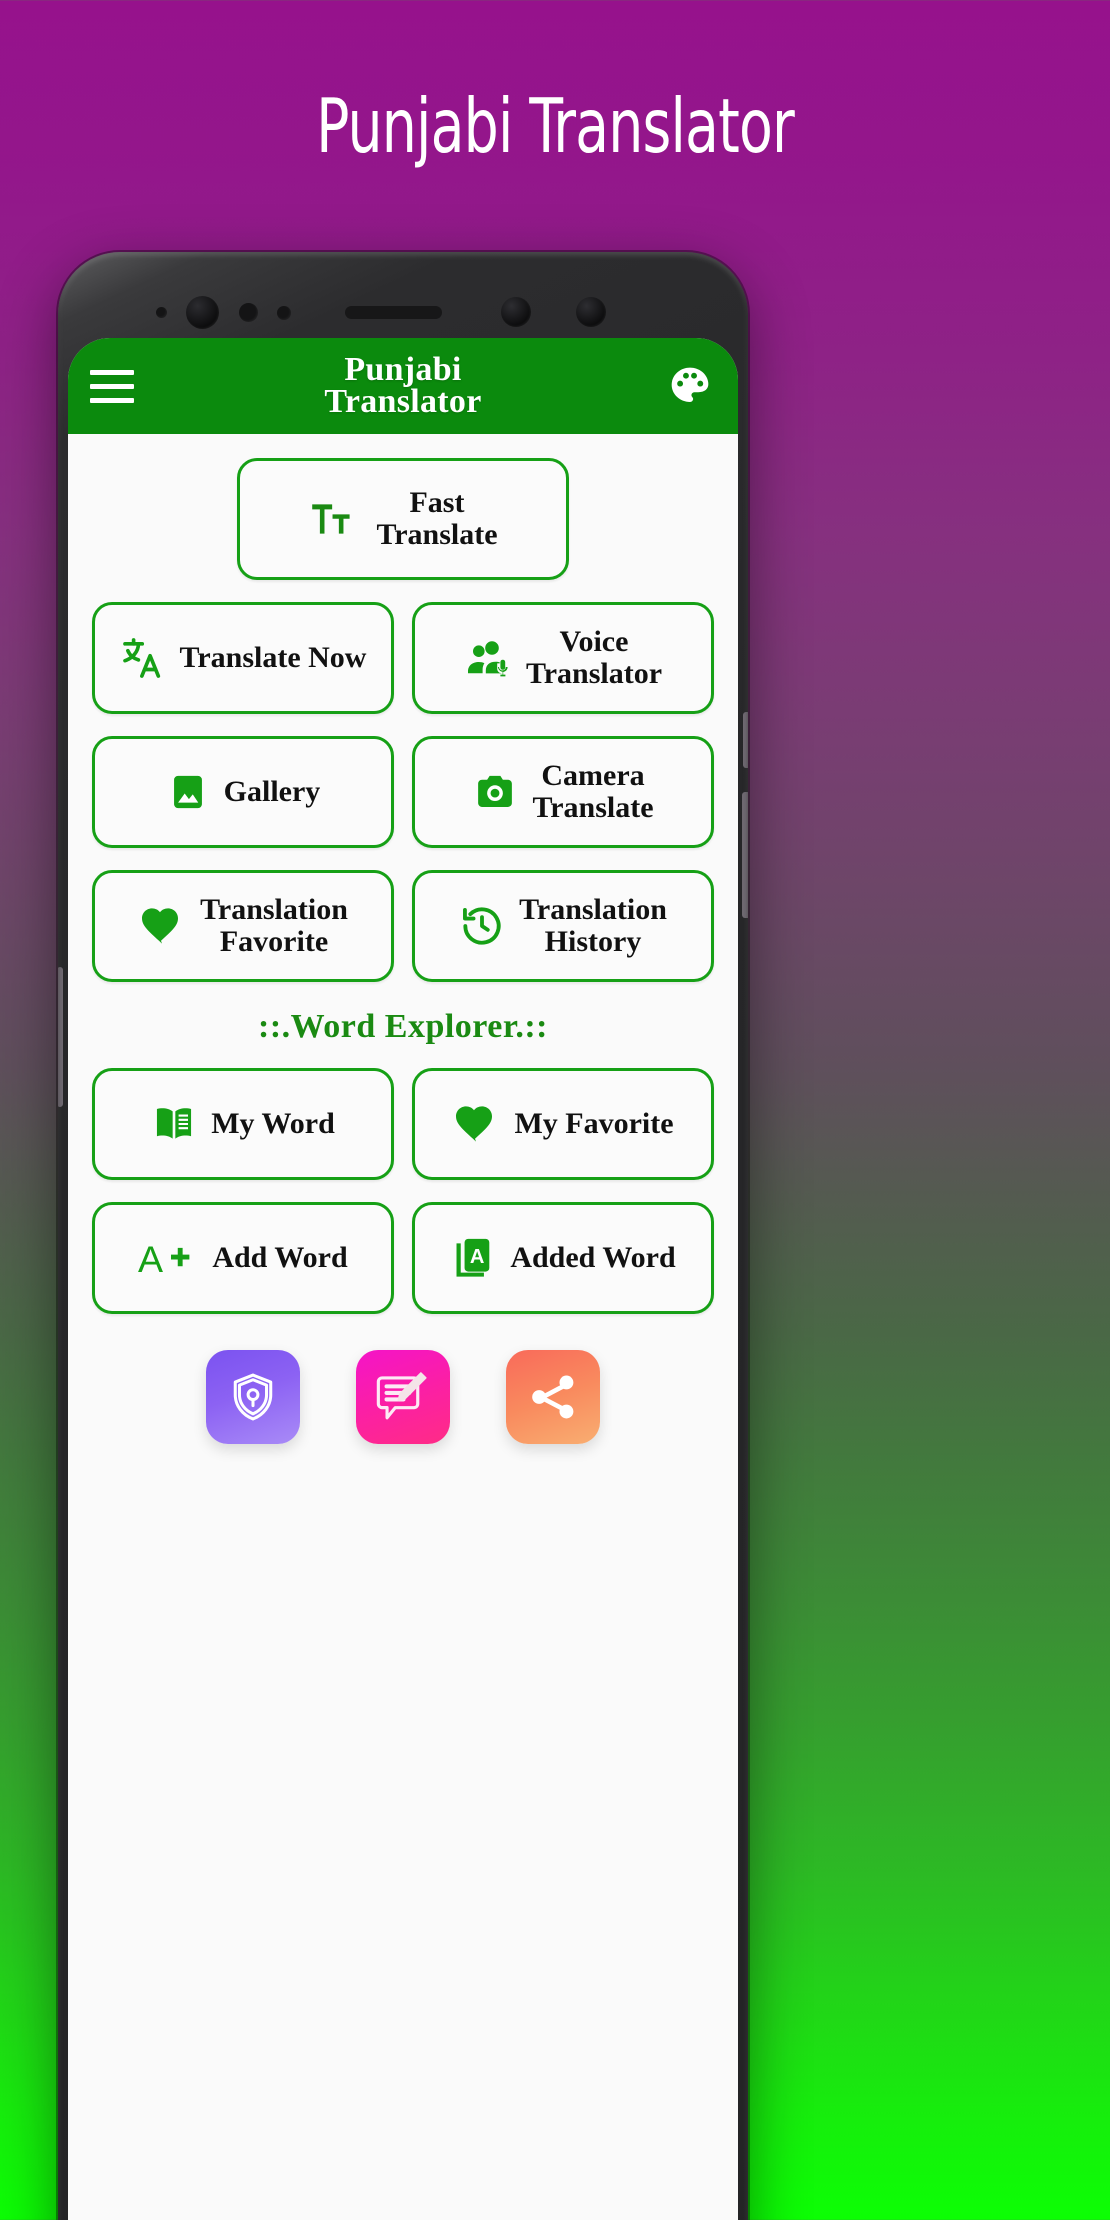 The height and width of the screenshot is (2220, 1110). I want to click on power-button, so click(60, 1037).